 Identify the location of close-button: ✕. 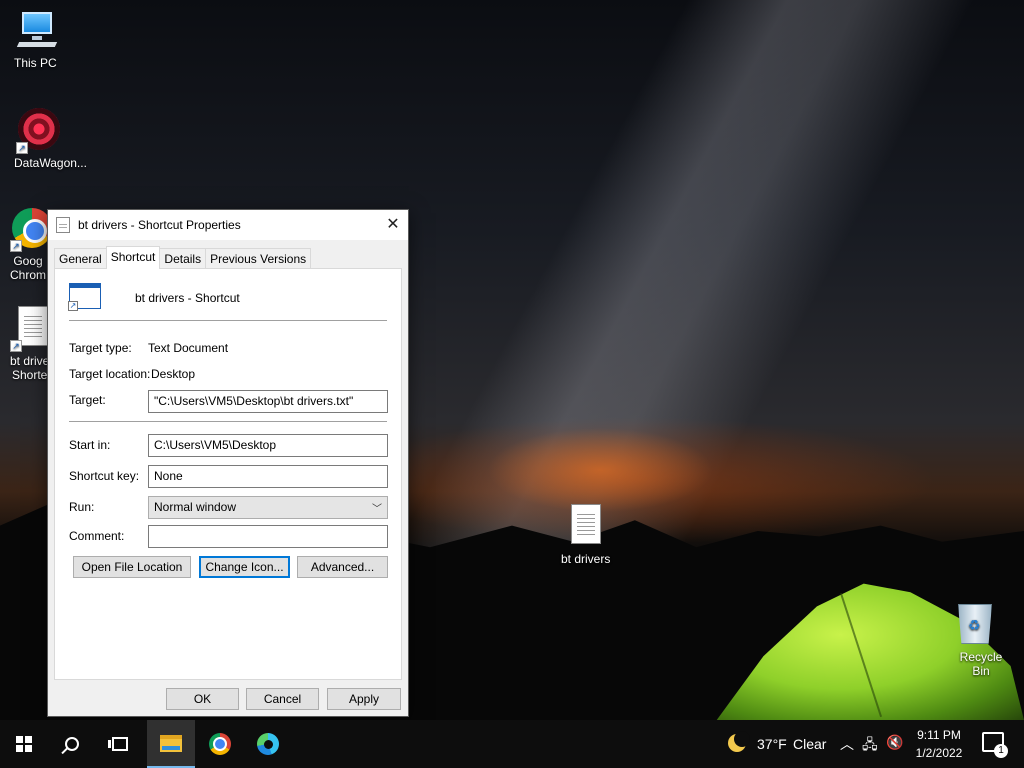
(393, 225).